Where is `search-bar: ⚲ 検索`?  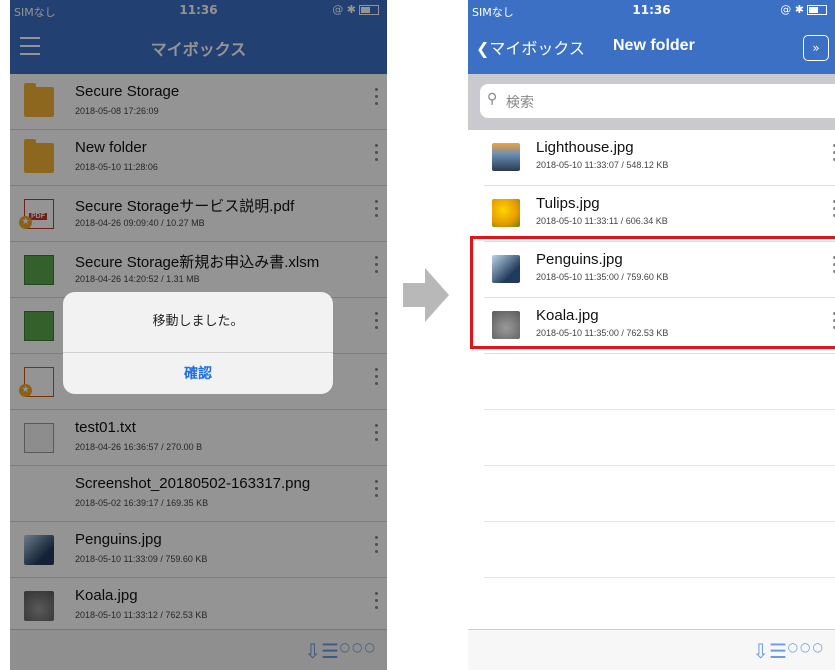 search-bar: ⚲ 検索 is located at coordinates (651, 102).